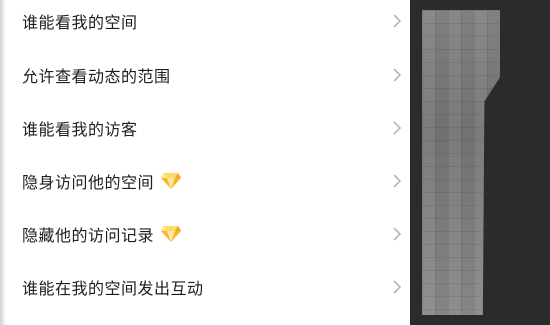 This screenshot has height=325, width=550. Describe the element at coordinates (205, 180) in the screenshot. I see `menu-item-invisible-visit: 隐身访问他的空间` at that location.